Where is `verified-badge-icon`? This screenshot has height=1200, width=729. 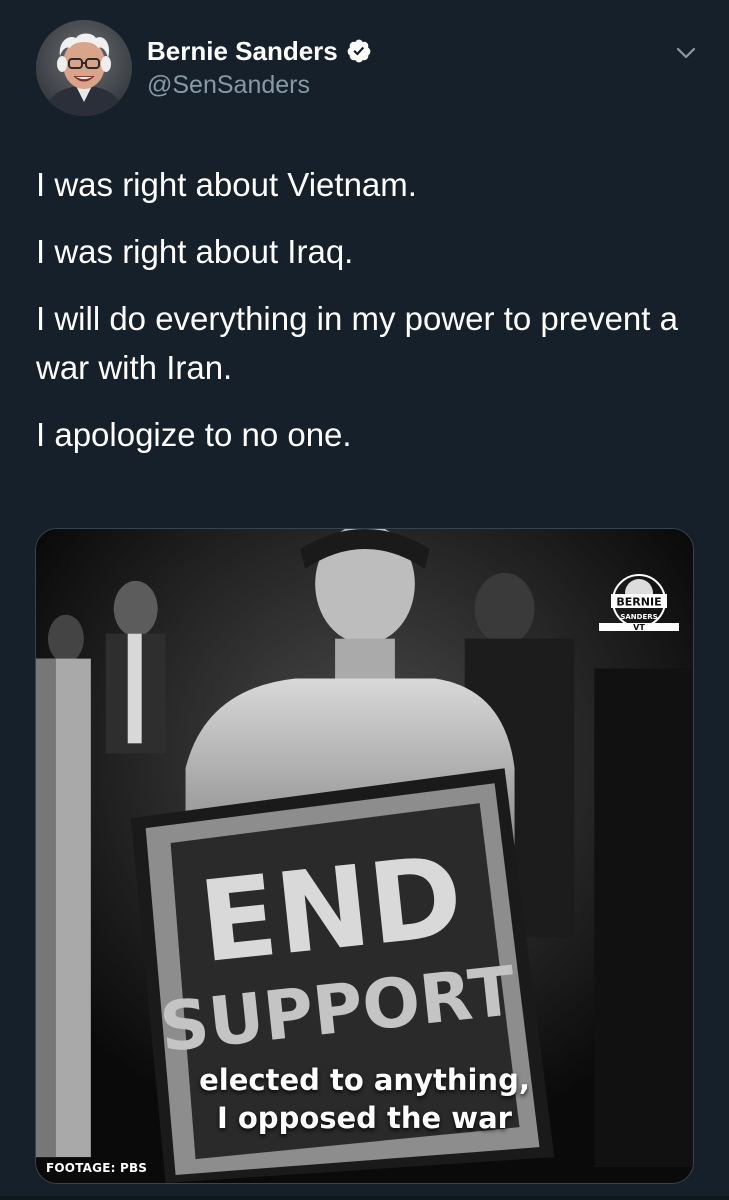 verified-badge-icon is located at coordinates (359, 51).